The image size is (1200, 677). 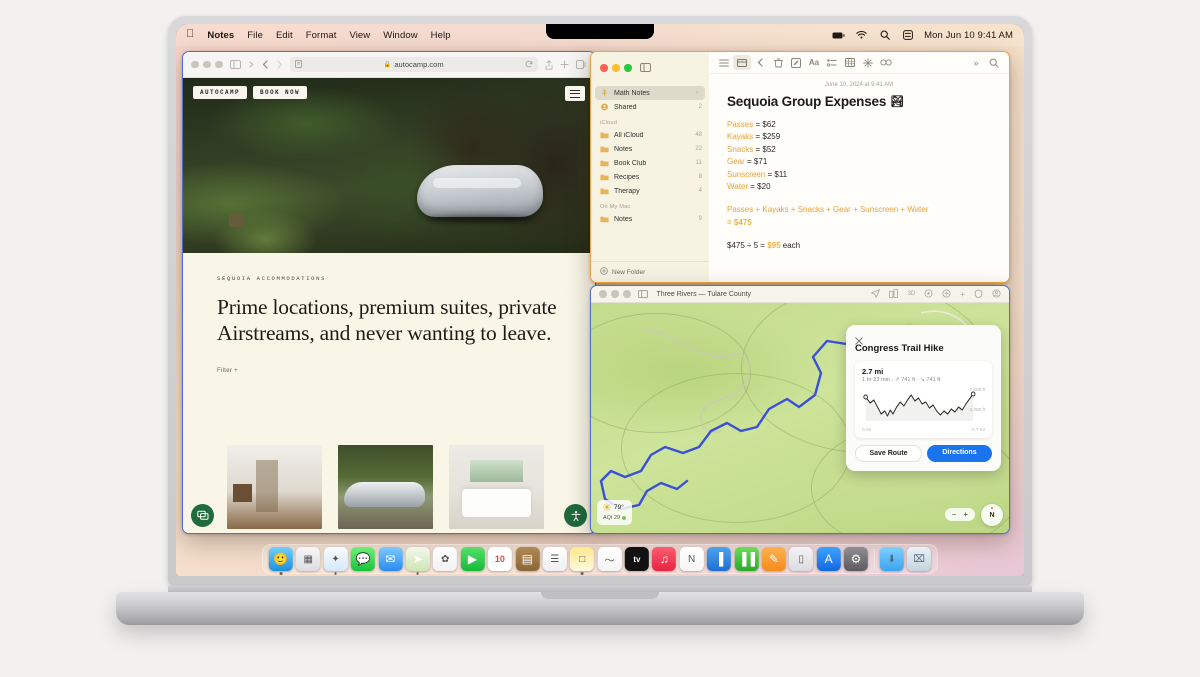 I want to click on sidebar-item-local-notes: Notes 9, so click(x=650, y=219).